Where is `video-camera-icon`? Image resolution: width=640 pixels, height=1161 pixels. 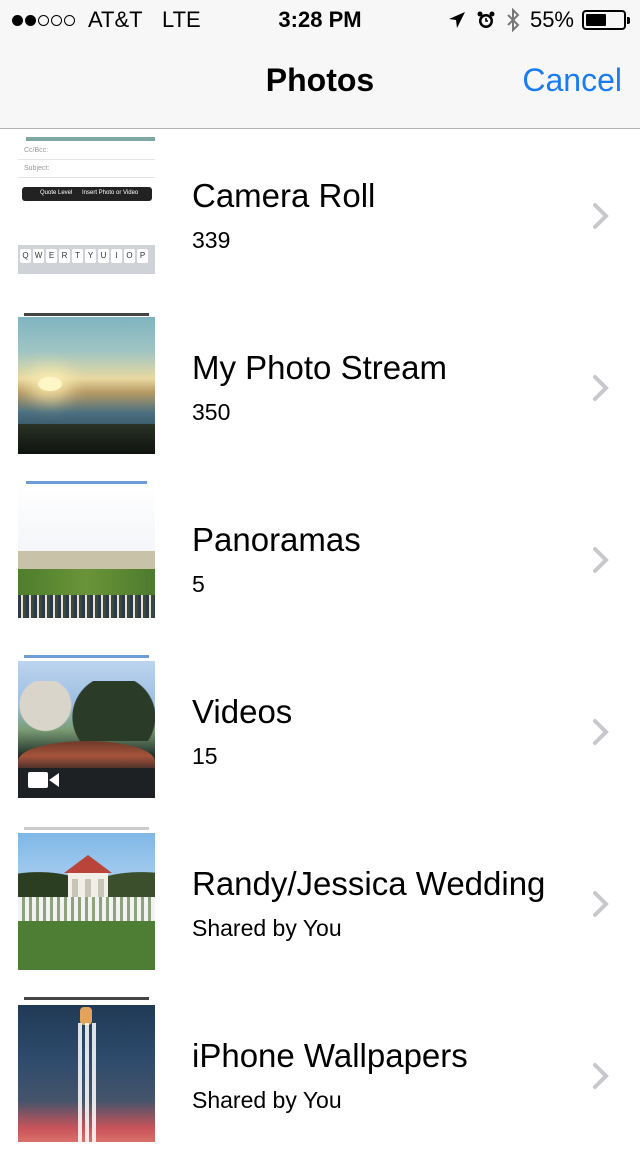
video-camera-icon is located at coordinates (43, 780).